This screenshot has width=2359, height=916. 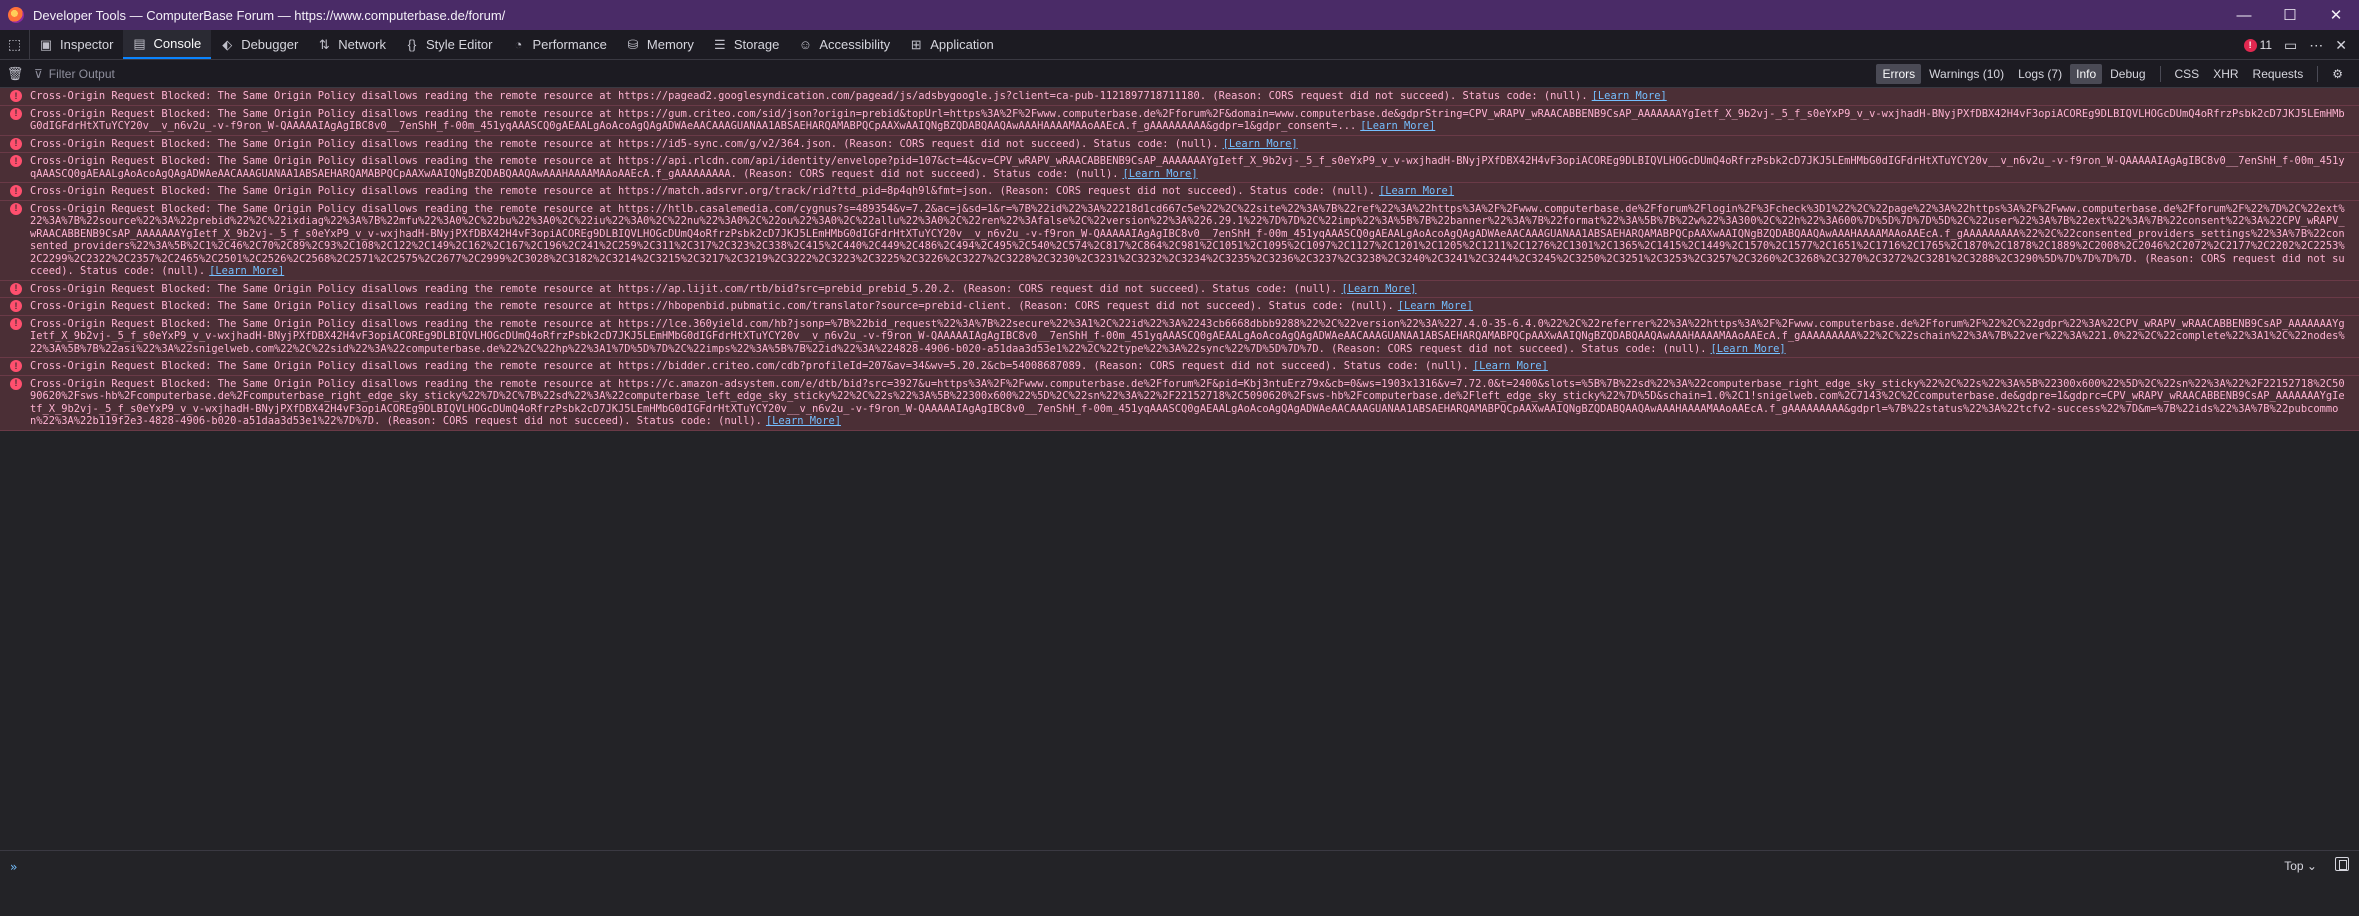 I want to click on tab-debugger: ⬖ Debugger, so click(x=259, y=44).